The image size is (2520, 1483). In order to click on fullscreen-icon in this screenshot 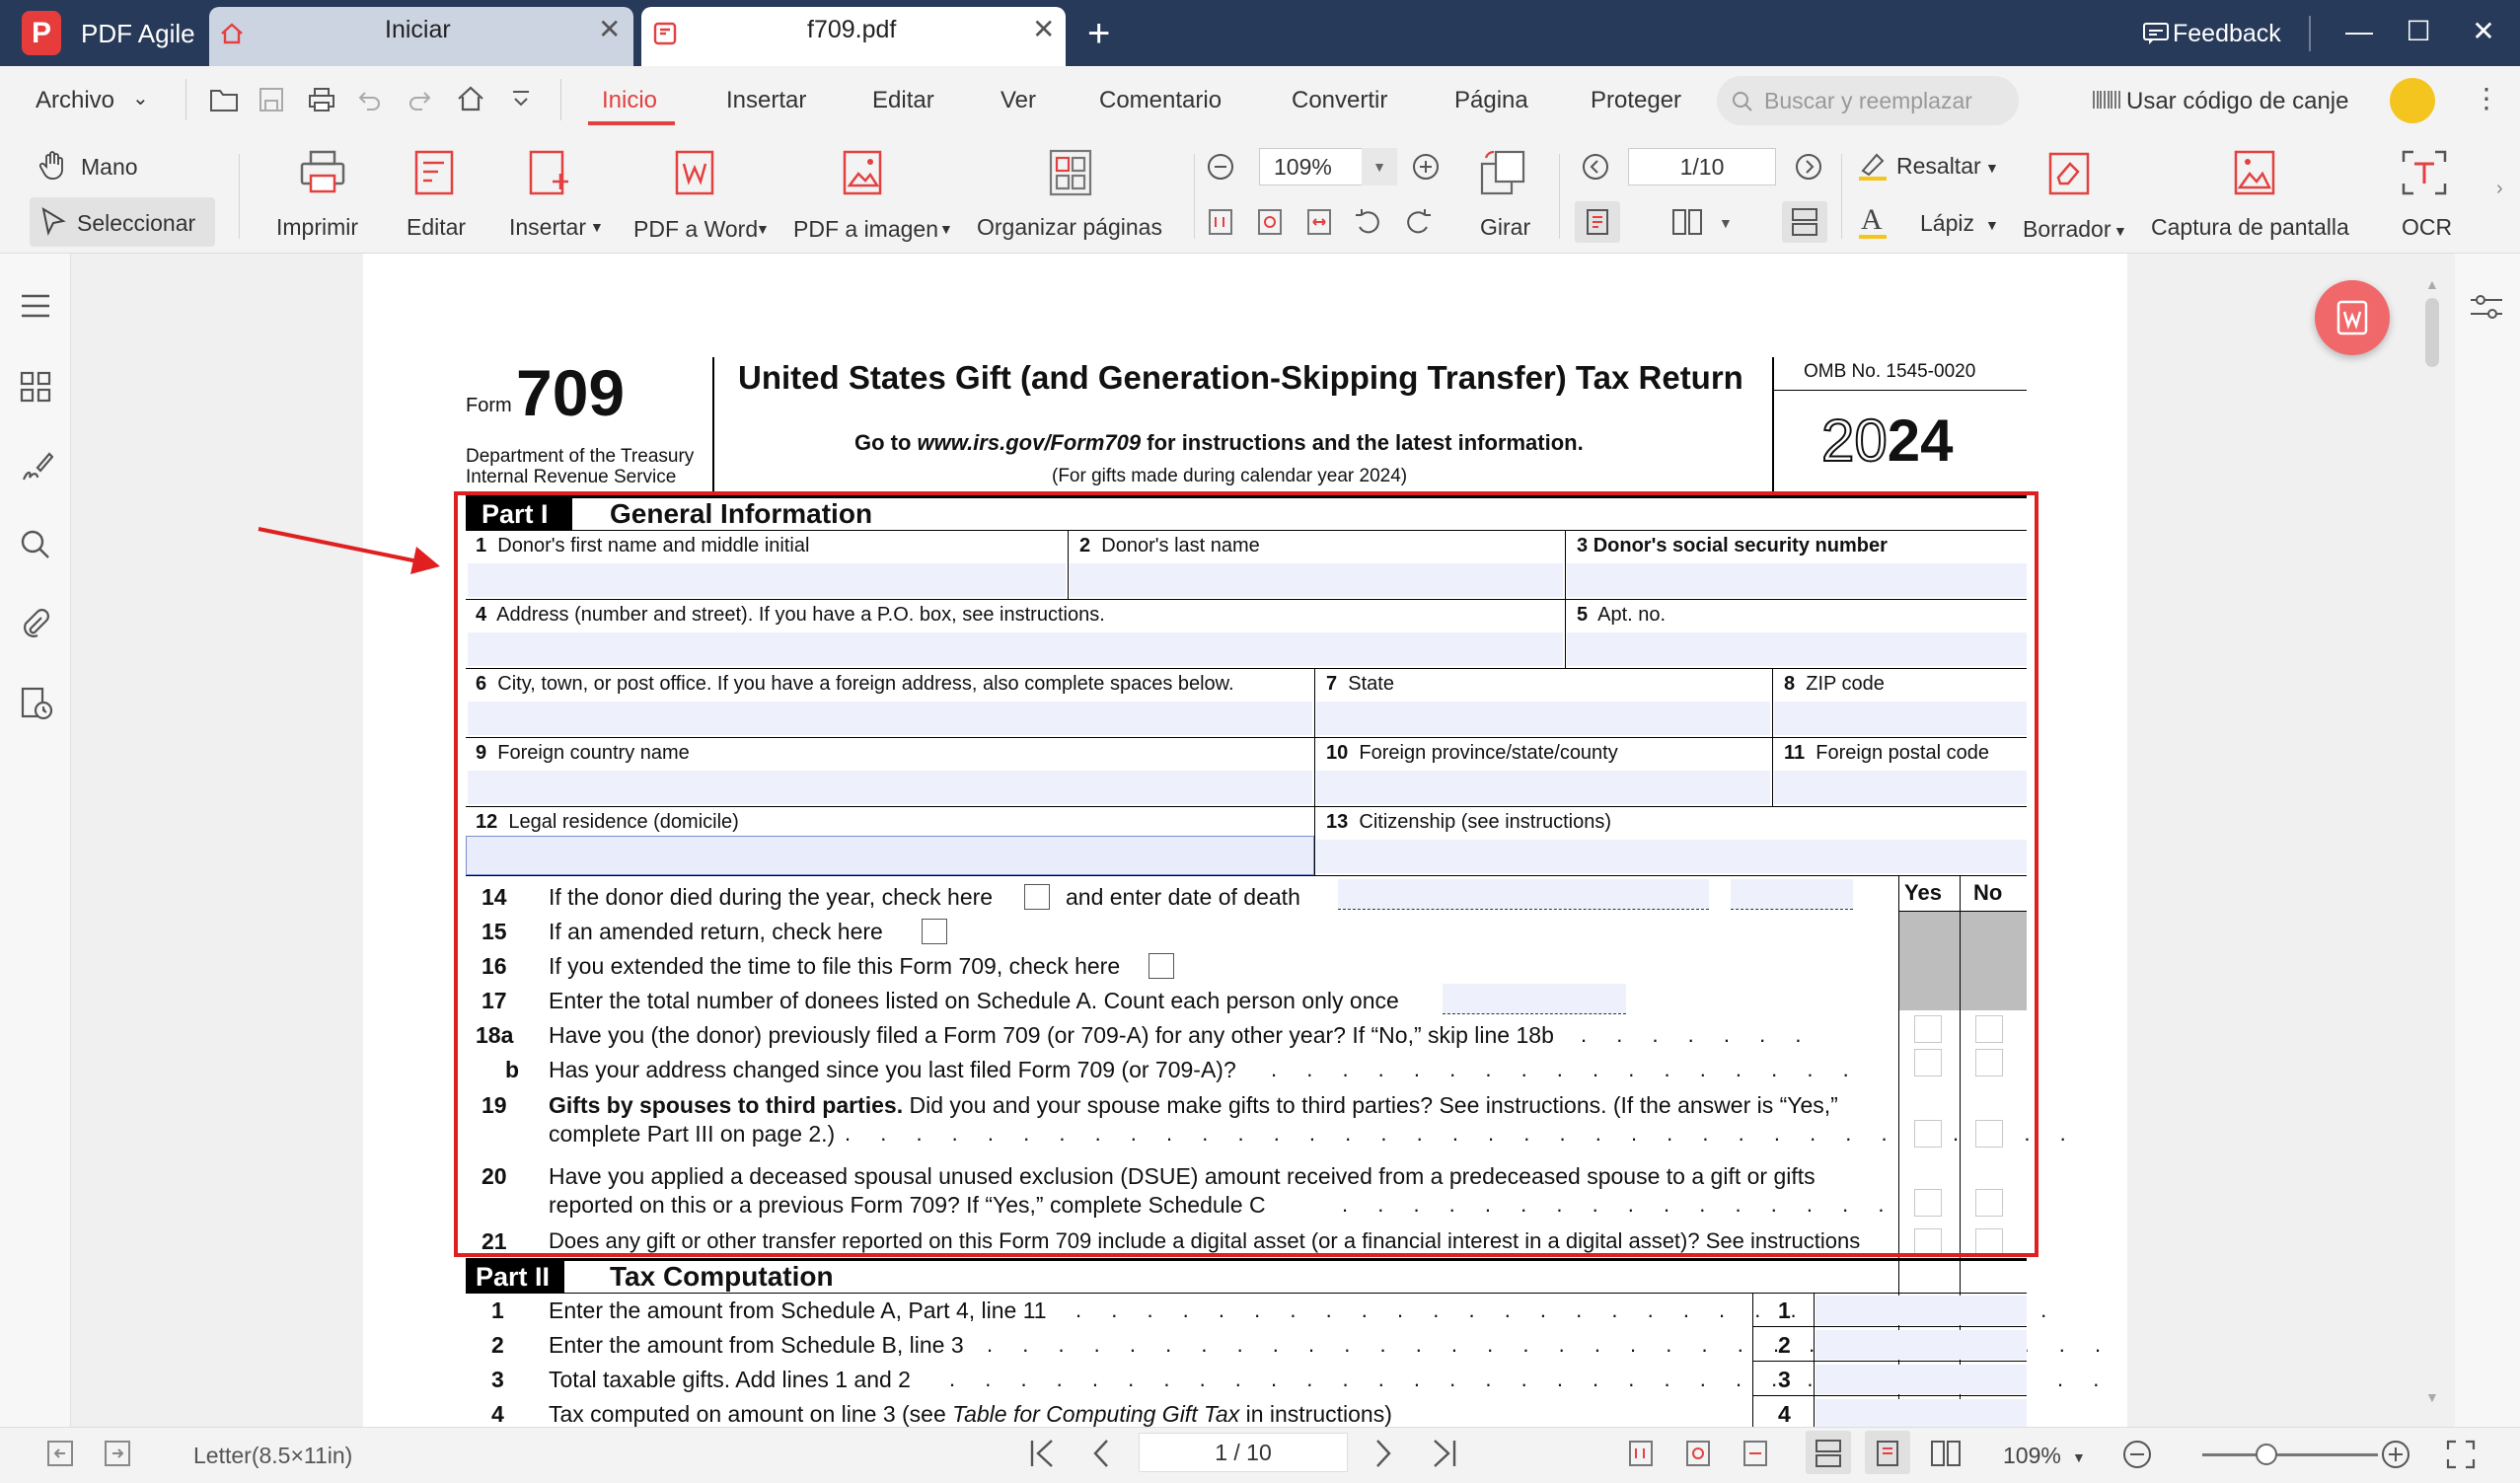, I will do `click(2461, 1454)`.